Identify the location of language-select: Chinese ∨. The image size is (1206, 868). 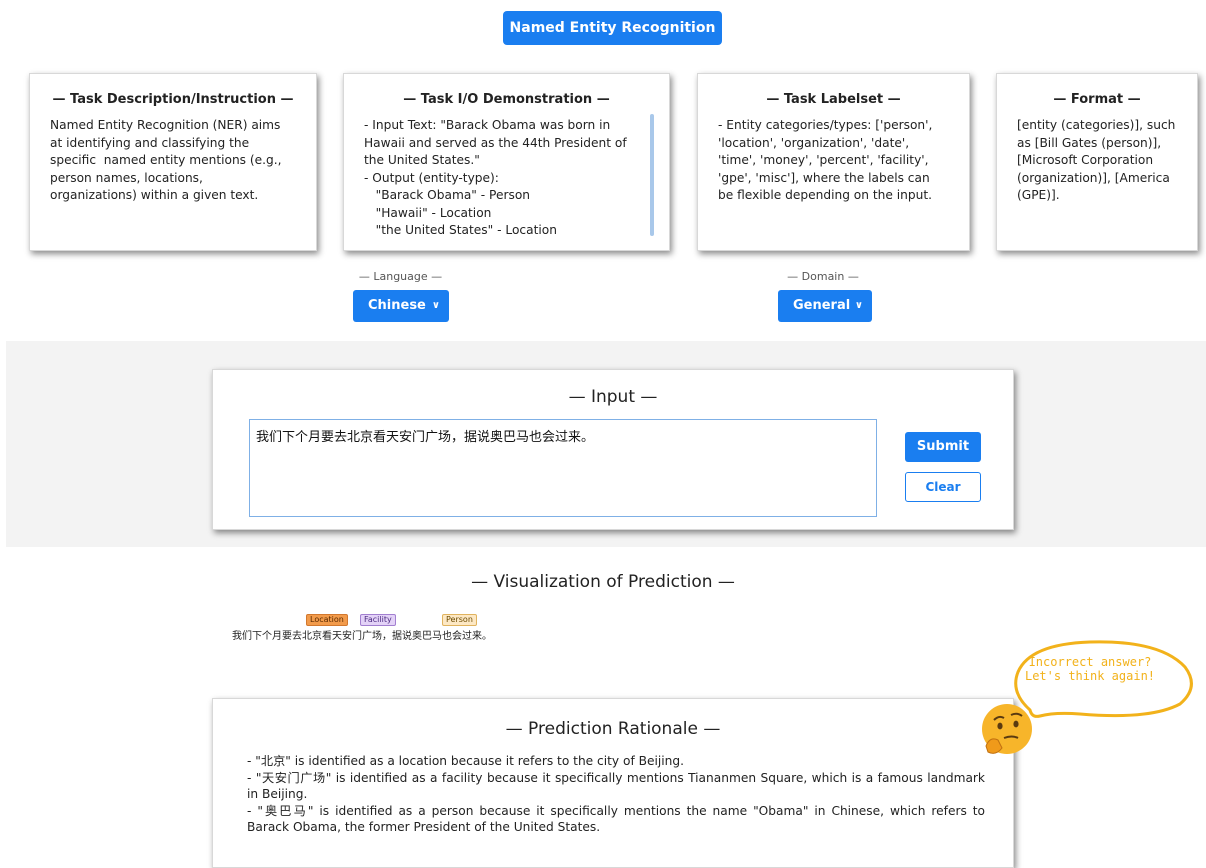
(401, 306).